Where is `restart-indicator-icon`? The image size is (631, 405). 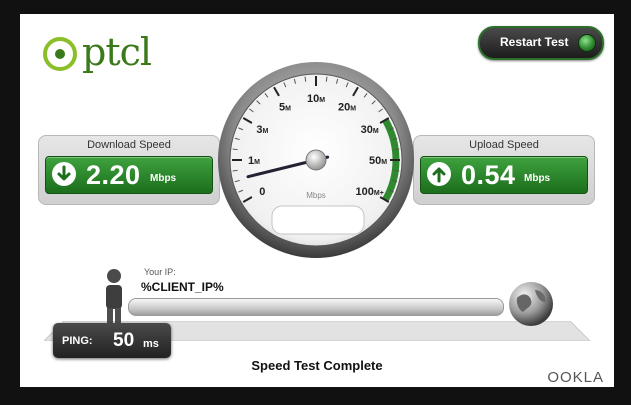
restart-indicator-icon is located at coordinates (587, 43).